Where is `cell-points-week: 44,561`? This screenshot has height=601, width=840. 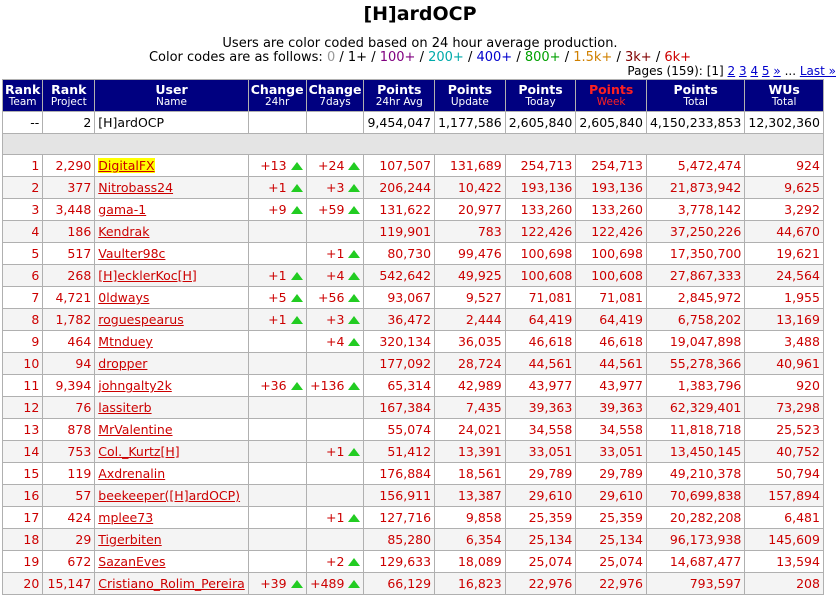
cell-points-week: 44,561 is located at coordinates (611, 363).